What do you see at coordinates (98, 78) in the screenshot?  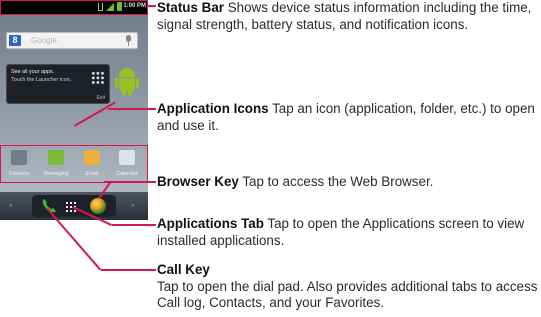 I see `launcher-grid-icon` at bounding box center [98, 78].